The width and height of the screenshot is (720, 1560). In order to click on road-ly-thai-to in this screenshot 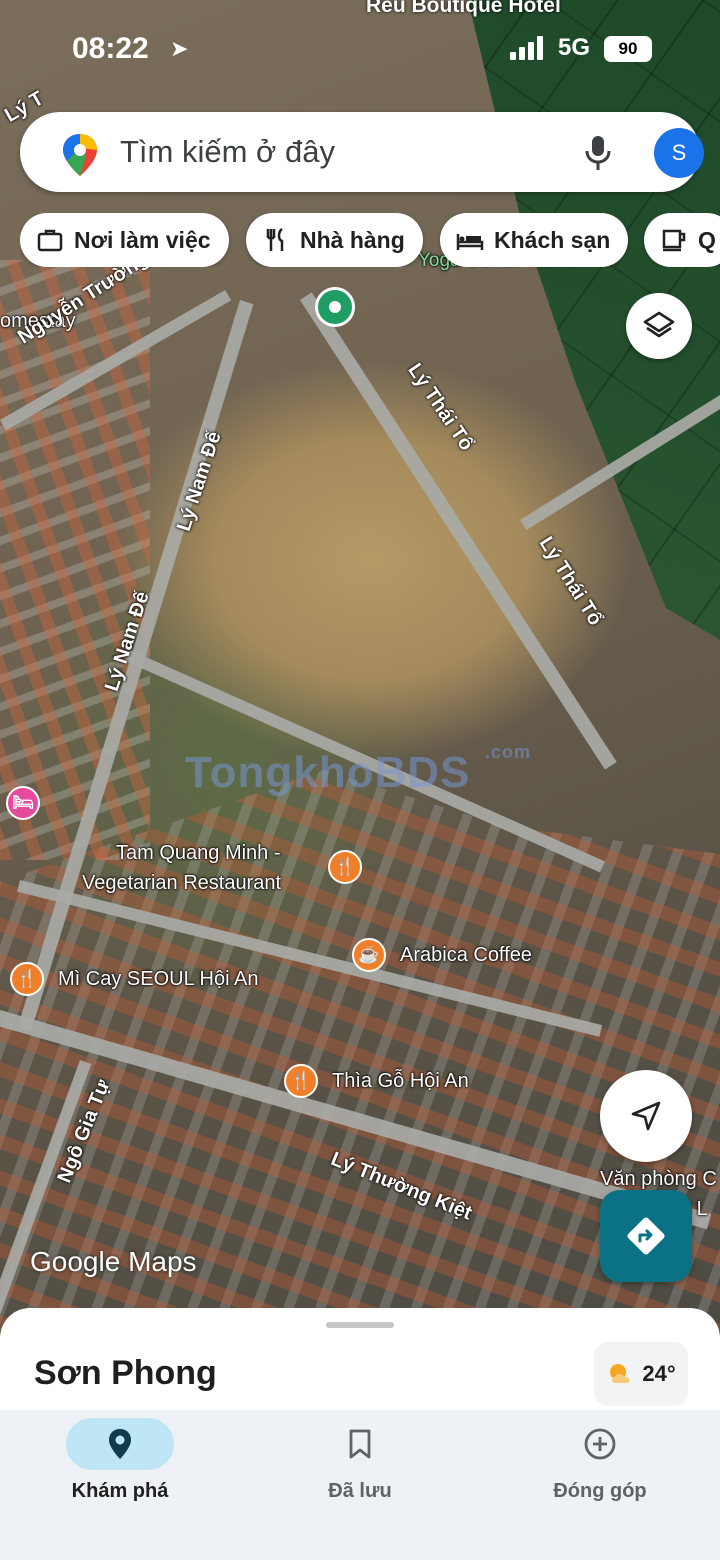, I will do `click(458, 531)`.